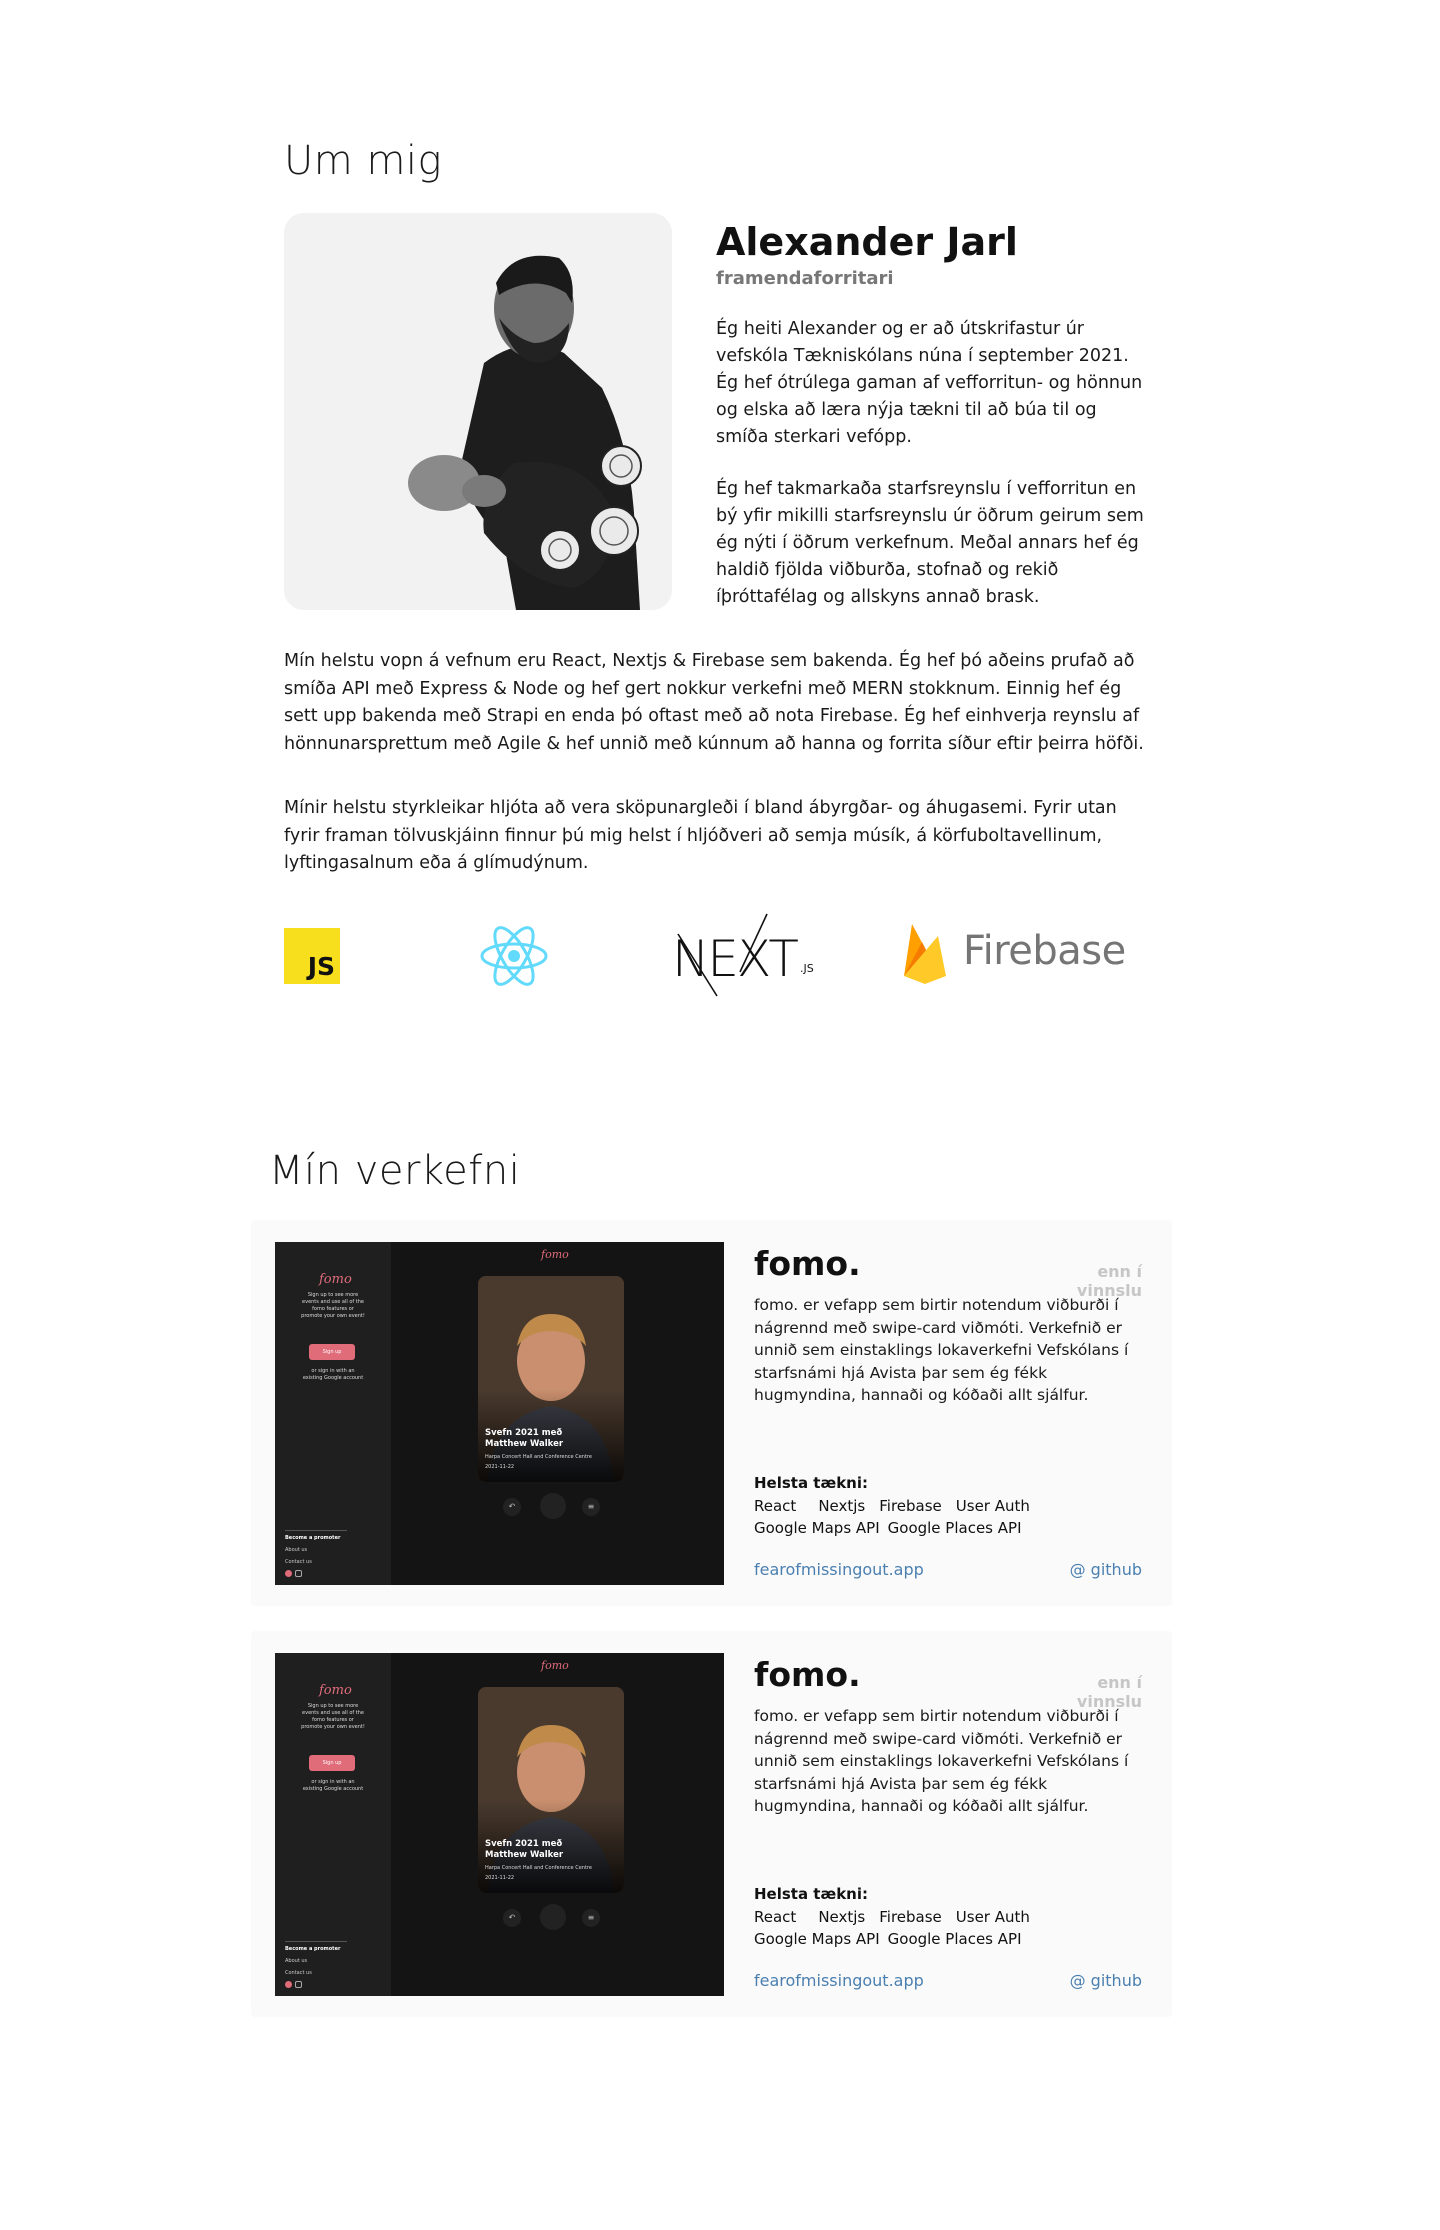  I want to click on firebase-flame-icon, so click(925, 954).